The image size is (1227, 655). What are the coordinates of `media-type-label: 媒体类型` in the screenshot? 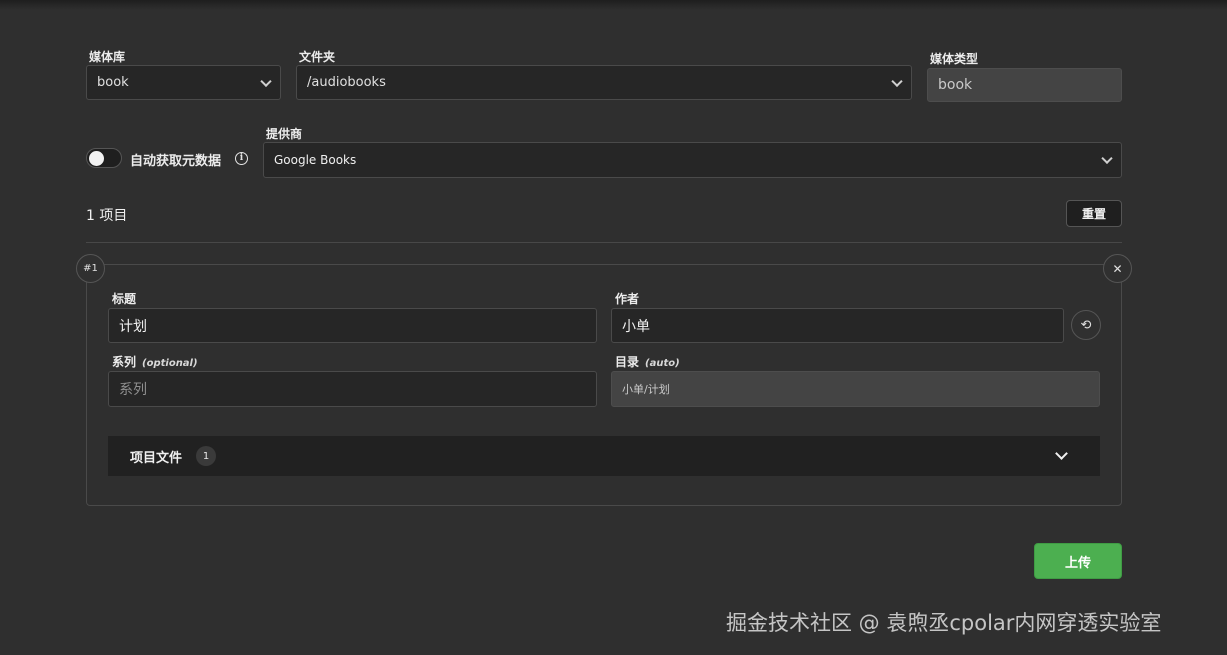 It's located at (954, 59).